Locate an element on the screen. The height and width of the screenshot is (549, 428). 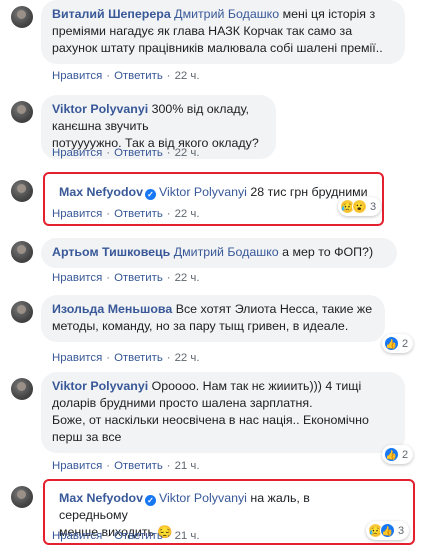
comment-text: мені ця історія з is located at coordinates (329, 14).